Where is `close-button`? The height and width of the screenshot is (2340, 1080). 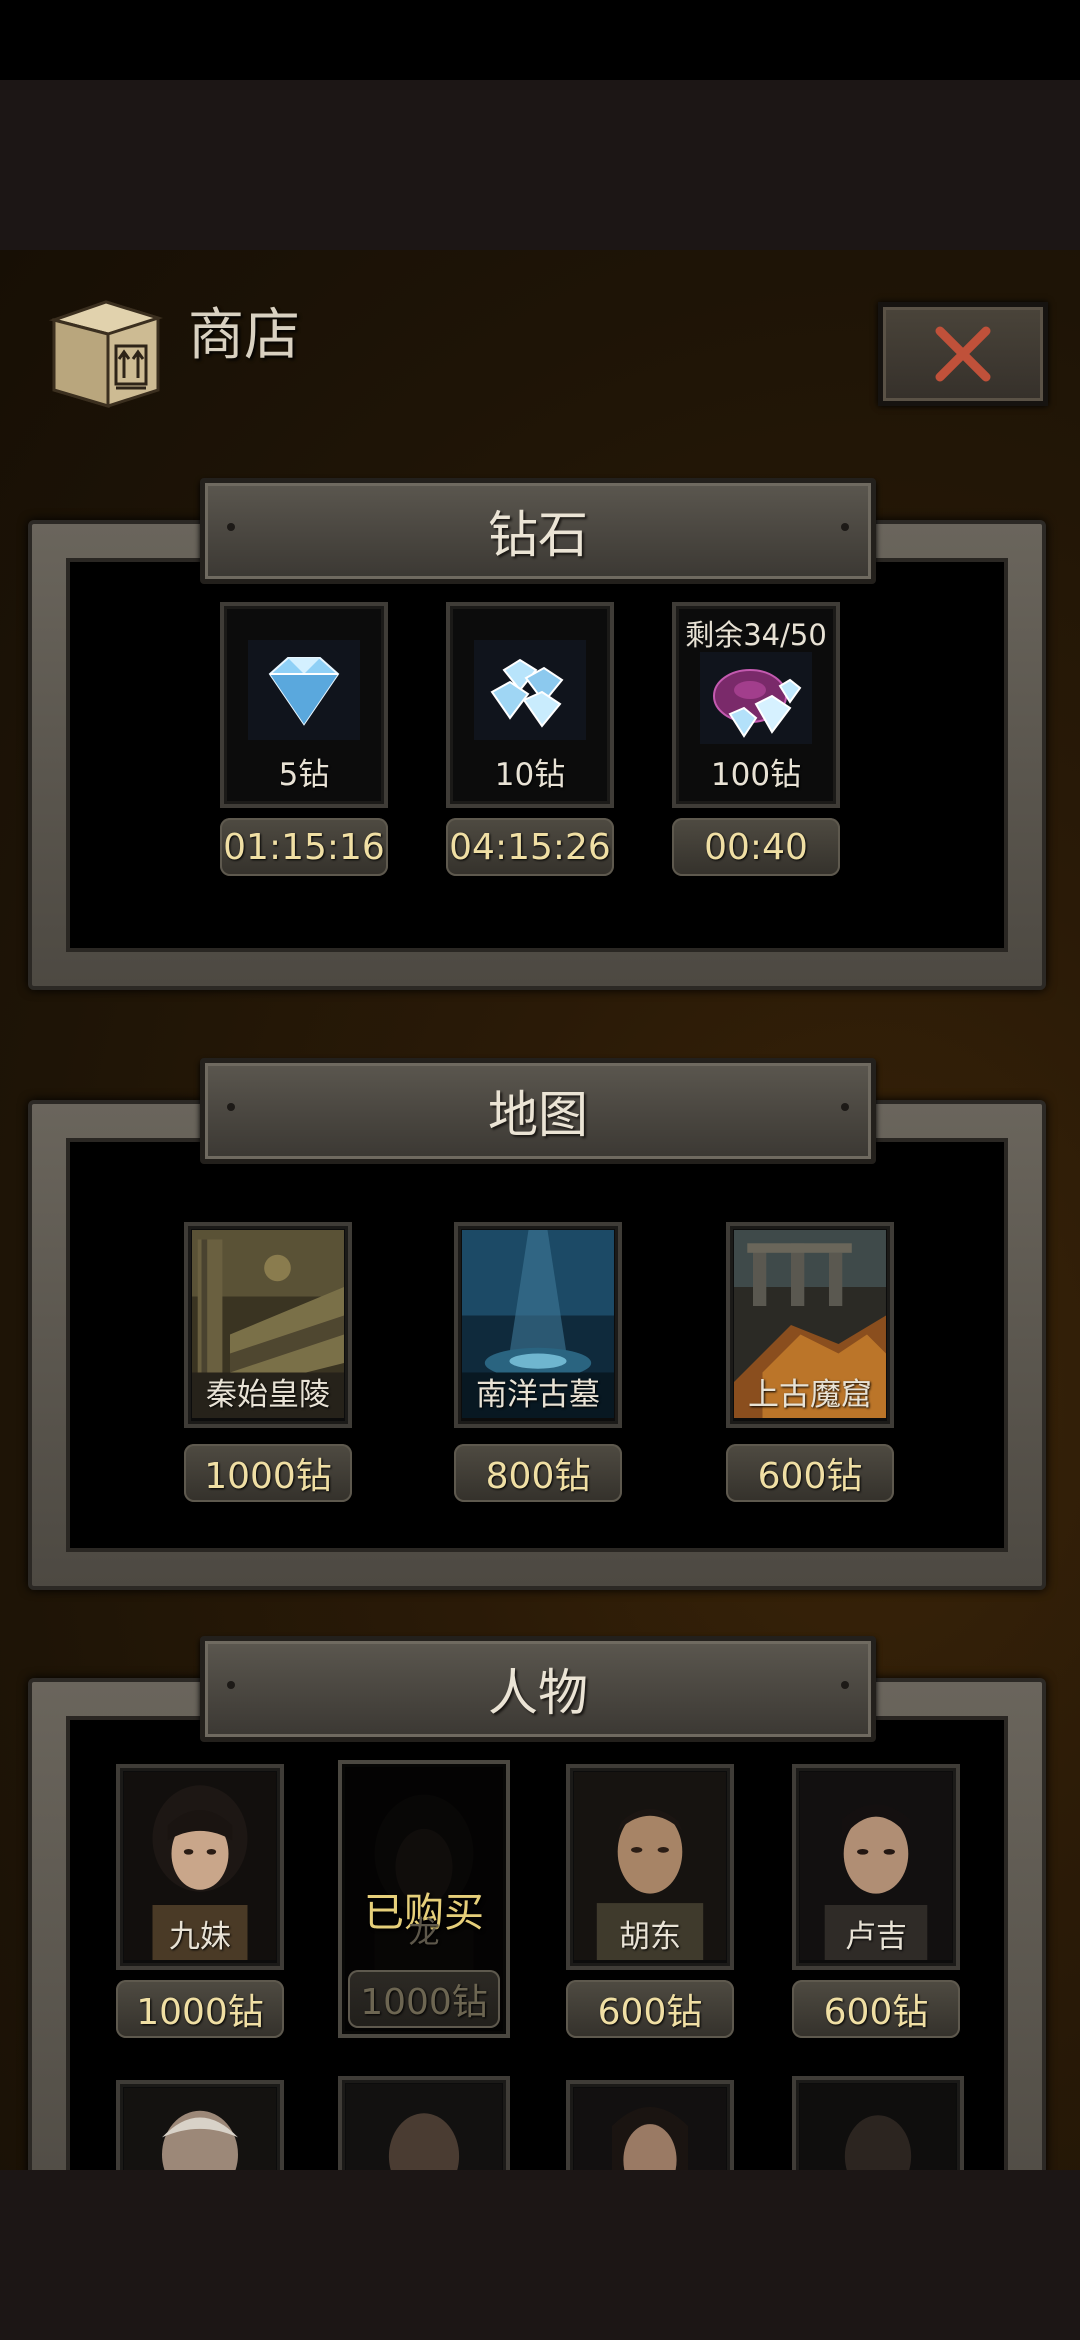 close-button is located at coordinates (963, 354).